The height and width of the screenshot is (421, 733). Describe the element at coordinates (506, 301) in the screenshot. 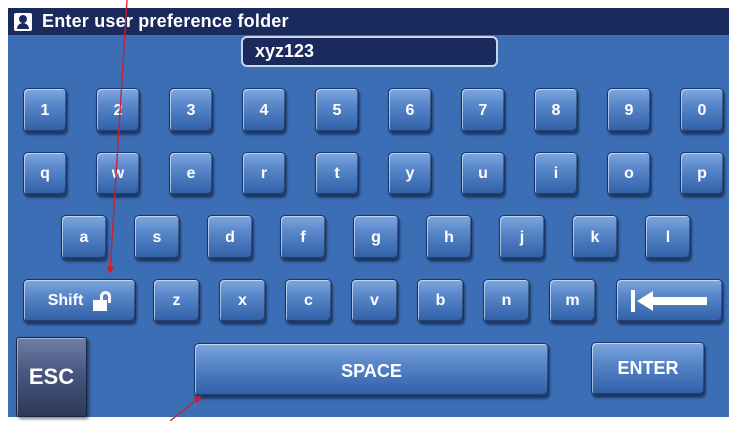

I see `key-n: n` at that location.